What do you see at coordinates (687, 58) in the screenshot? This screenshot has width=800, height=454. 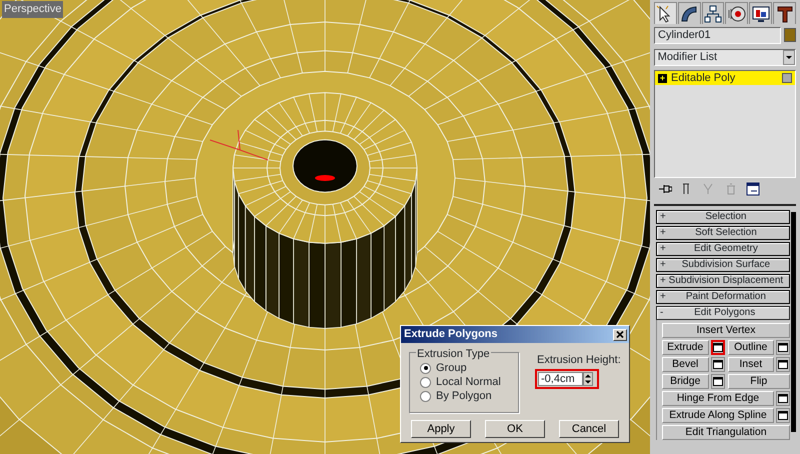 I see `dropdown-value: Modifier List` at bounding box center [687, 58].